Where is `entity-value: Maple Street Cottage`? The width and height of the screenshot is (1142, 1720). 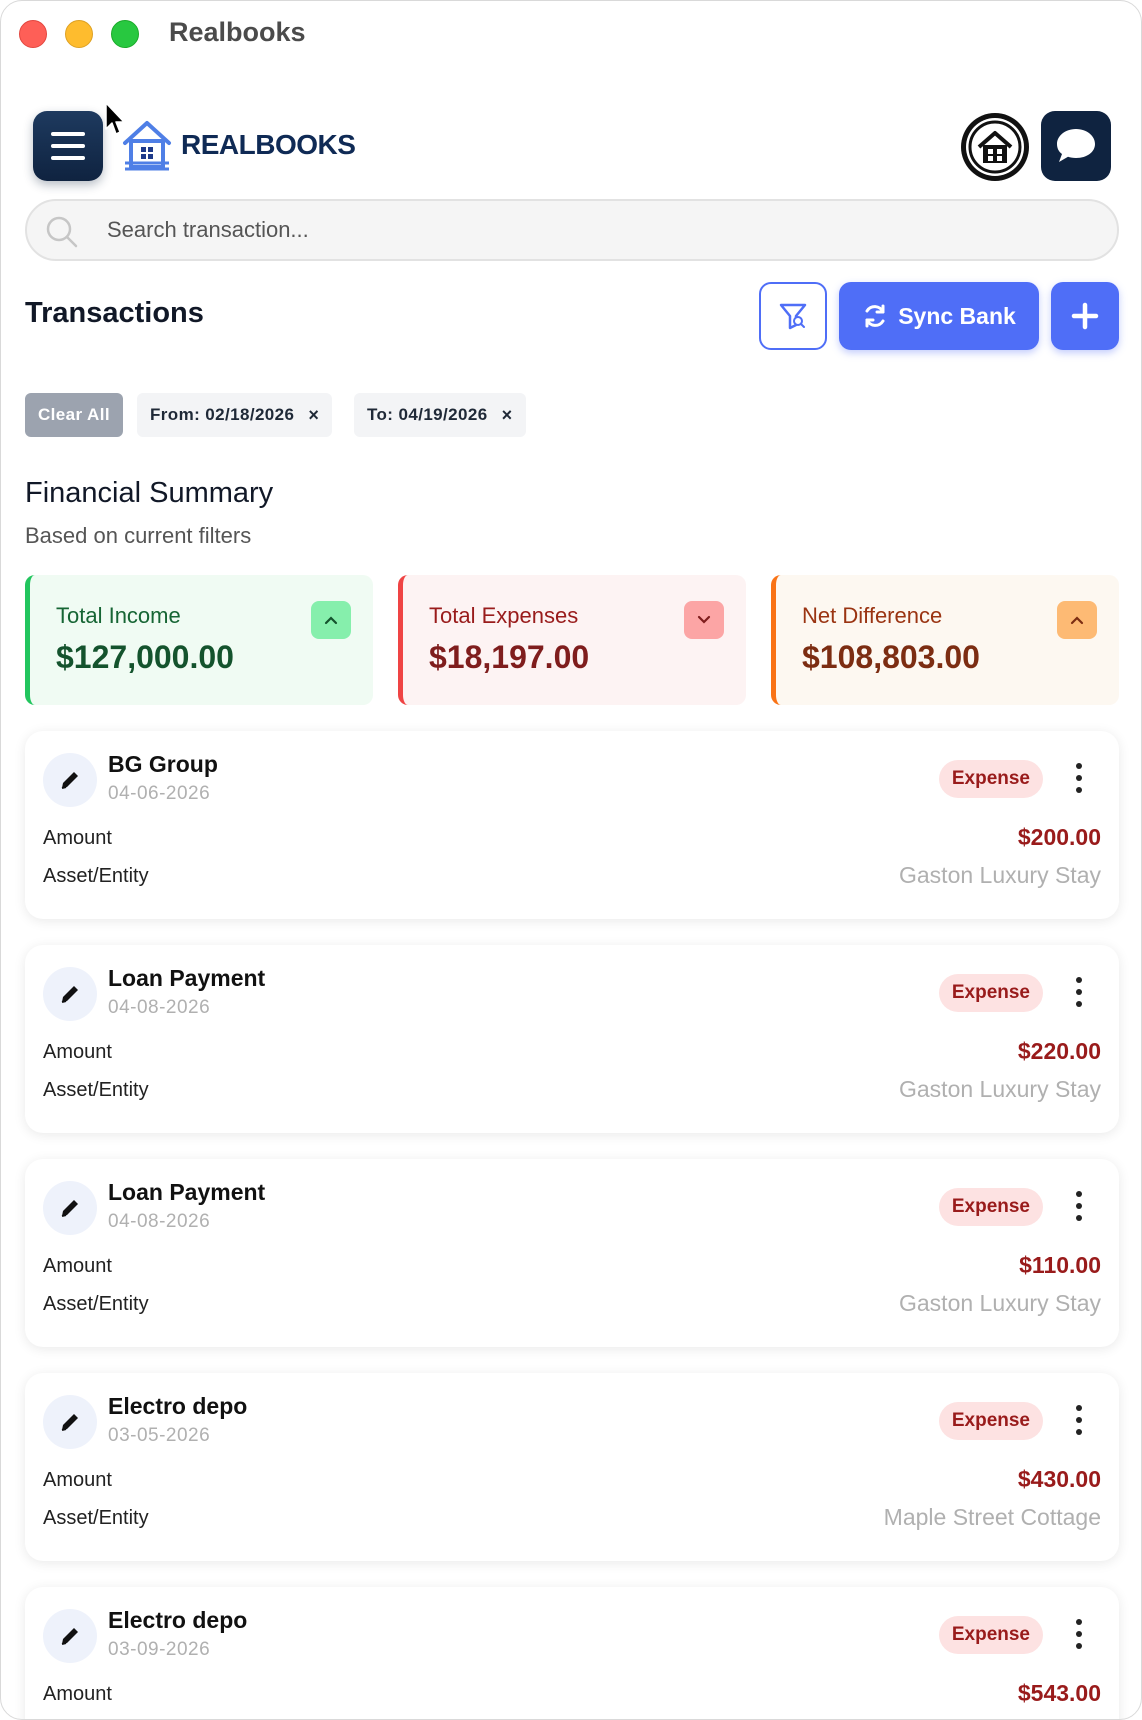
entity-value: Maple Street Cottage is located at coordinates (992, 1517).